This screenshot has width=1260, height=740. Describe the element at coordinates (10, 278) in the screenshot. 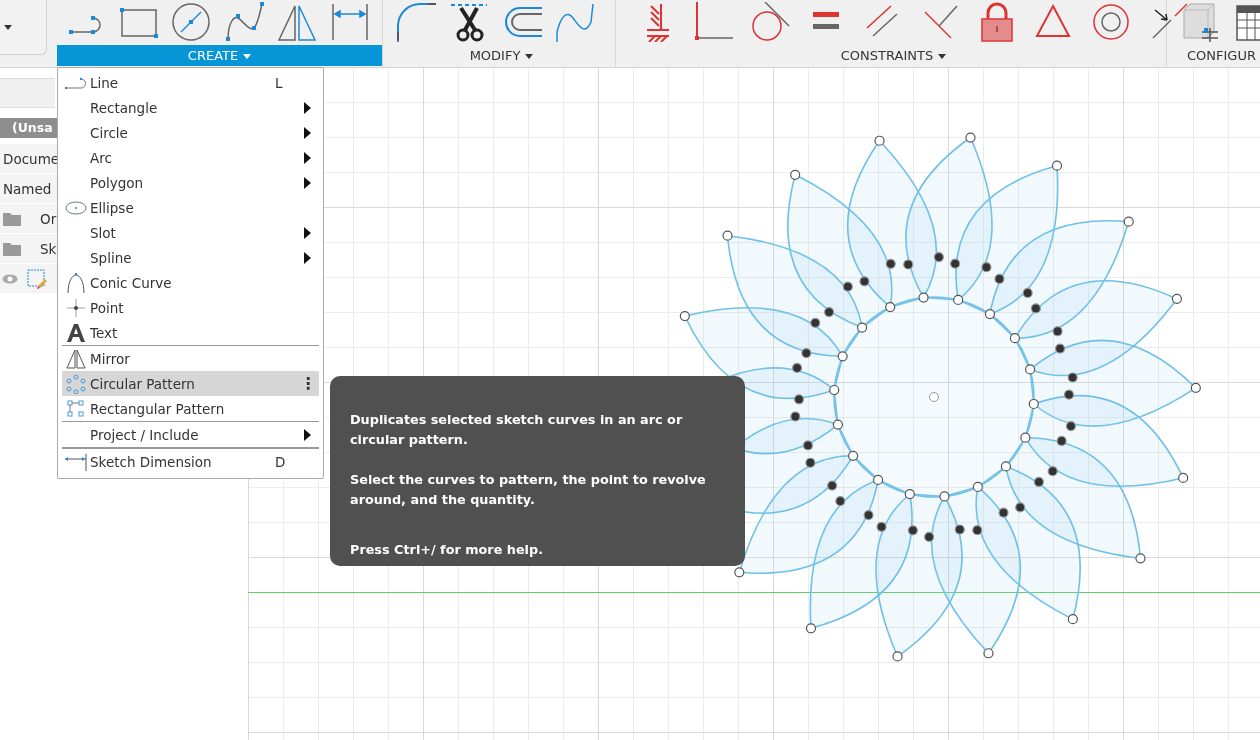

I see `eye-icon` at that location.